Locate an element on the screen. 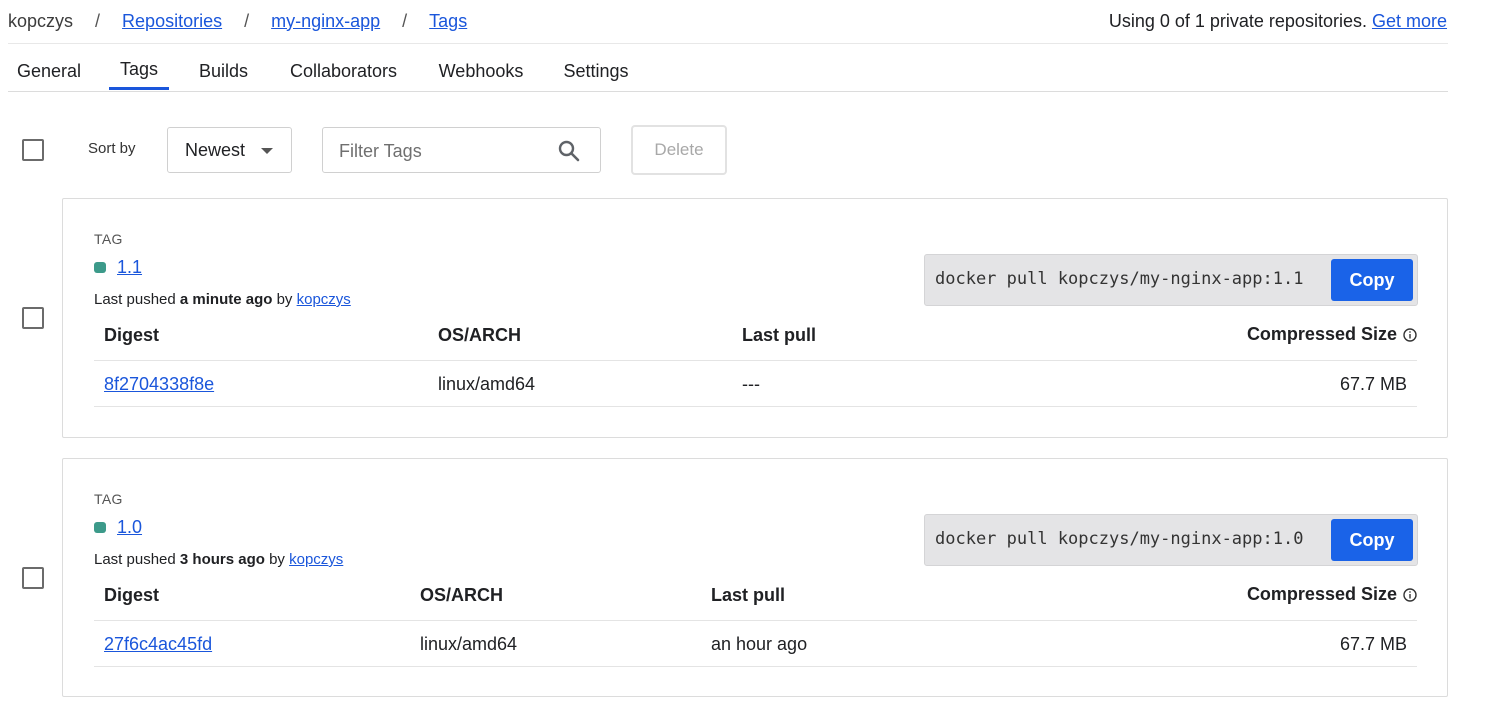 The image size is (1491, 726). pull-command: docker pull kopczys/my-nginx-app:1.0 is located at coordinates (1119, 539).